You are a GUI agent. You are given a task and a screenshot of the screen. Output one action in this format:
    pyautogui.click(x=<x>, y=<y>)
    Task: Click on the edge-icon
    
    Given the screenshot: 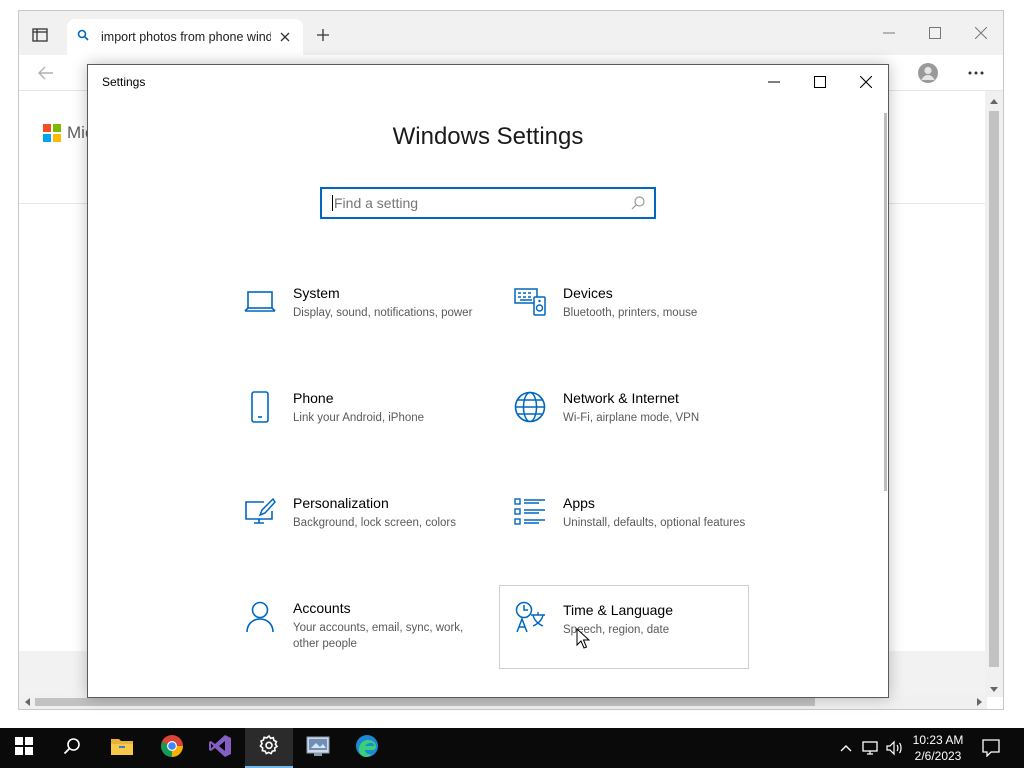 What is the action you would take?
    pyautogui.click(x=367, y=748)
    